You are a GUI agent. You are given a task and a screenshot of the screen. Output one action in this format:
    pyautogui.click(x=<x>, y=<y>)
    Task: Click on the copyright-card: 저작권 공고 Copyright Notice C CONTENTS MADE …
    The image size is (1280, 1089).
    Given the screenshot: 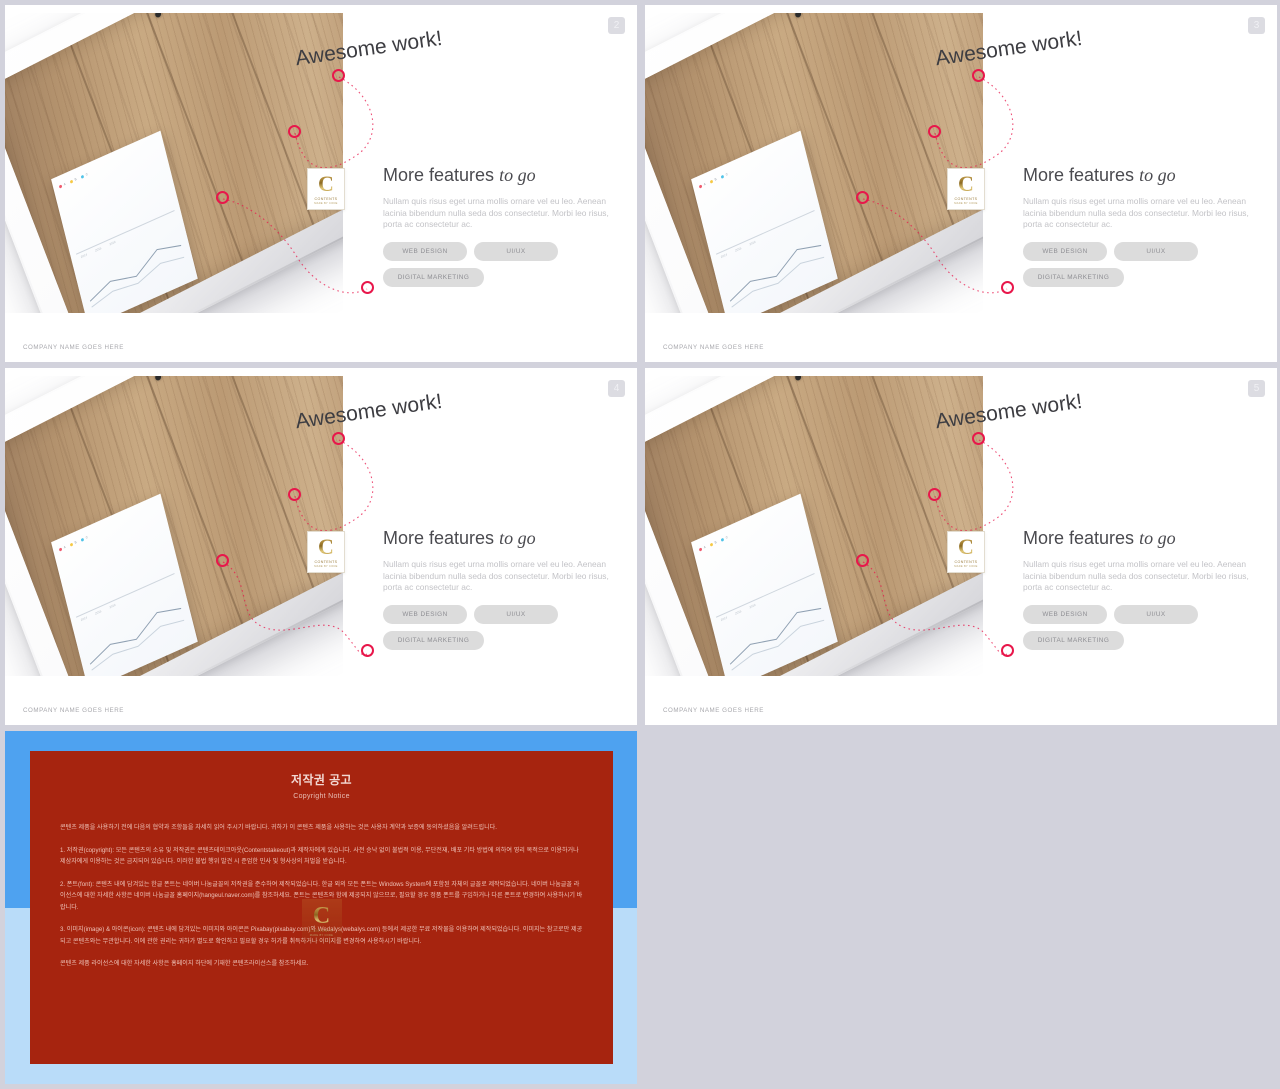 What is the action you would take?
    pyautogui.click(x=321, y=907)
    